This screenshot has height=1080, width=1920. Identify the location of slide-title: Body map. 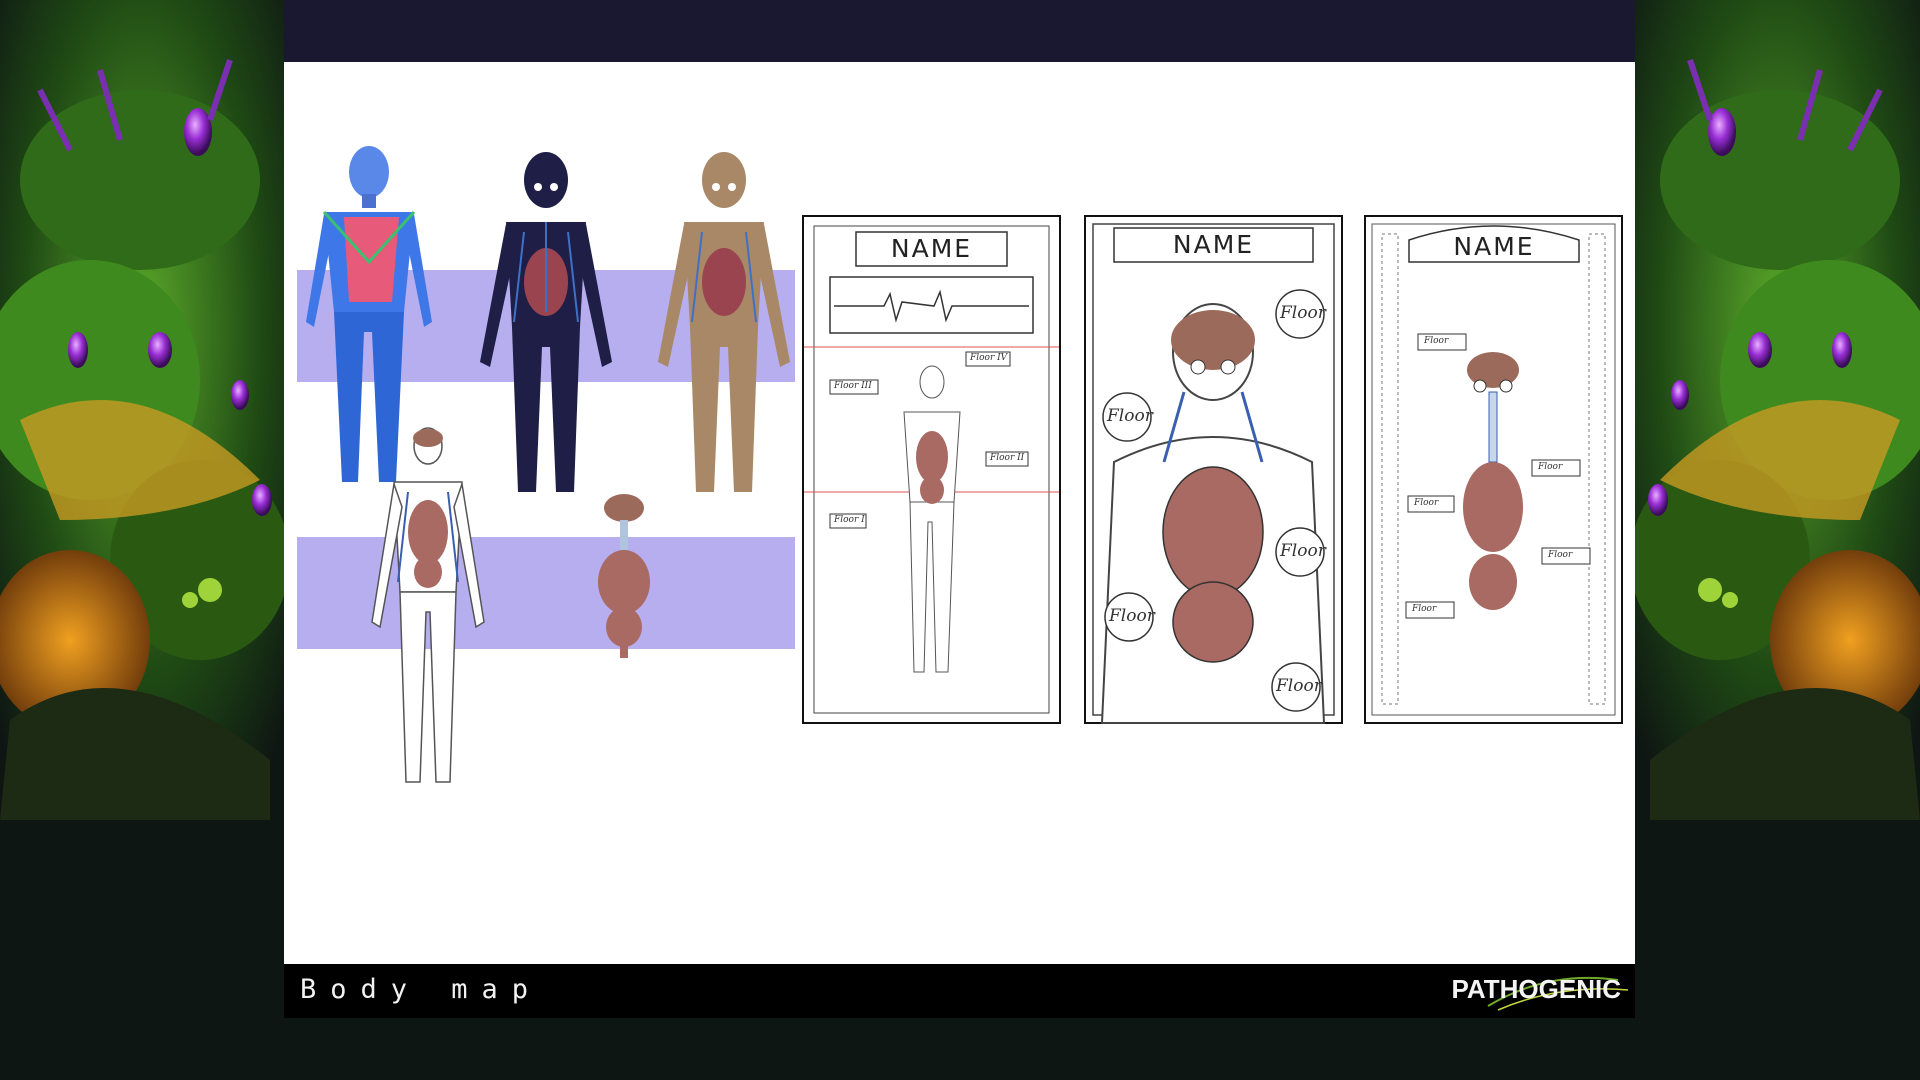
(421, 989).